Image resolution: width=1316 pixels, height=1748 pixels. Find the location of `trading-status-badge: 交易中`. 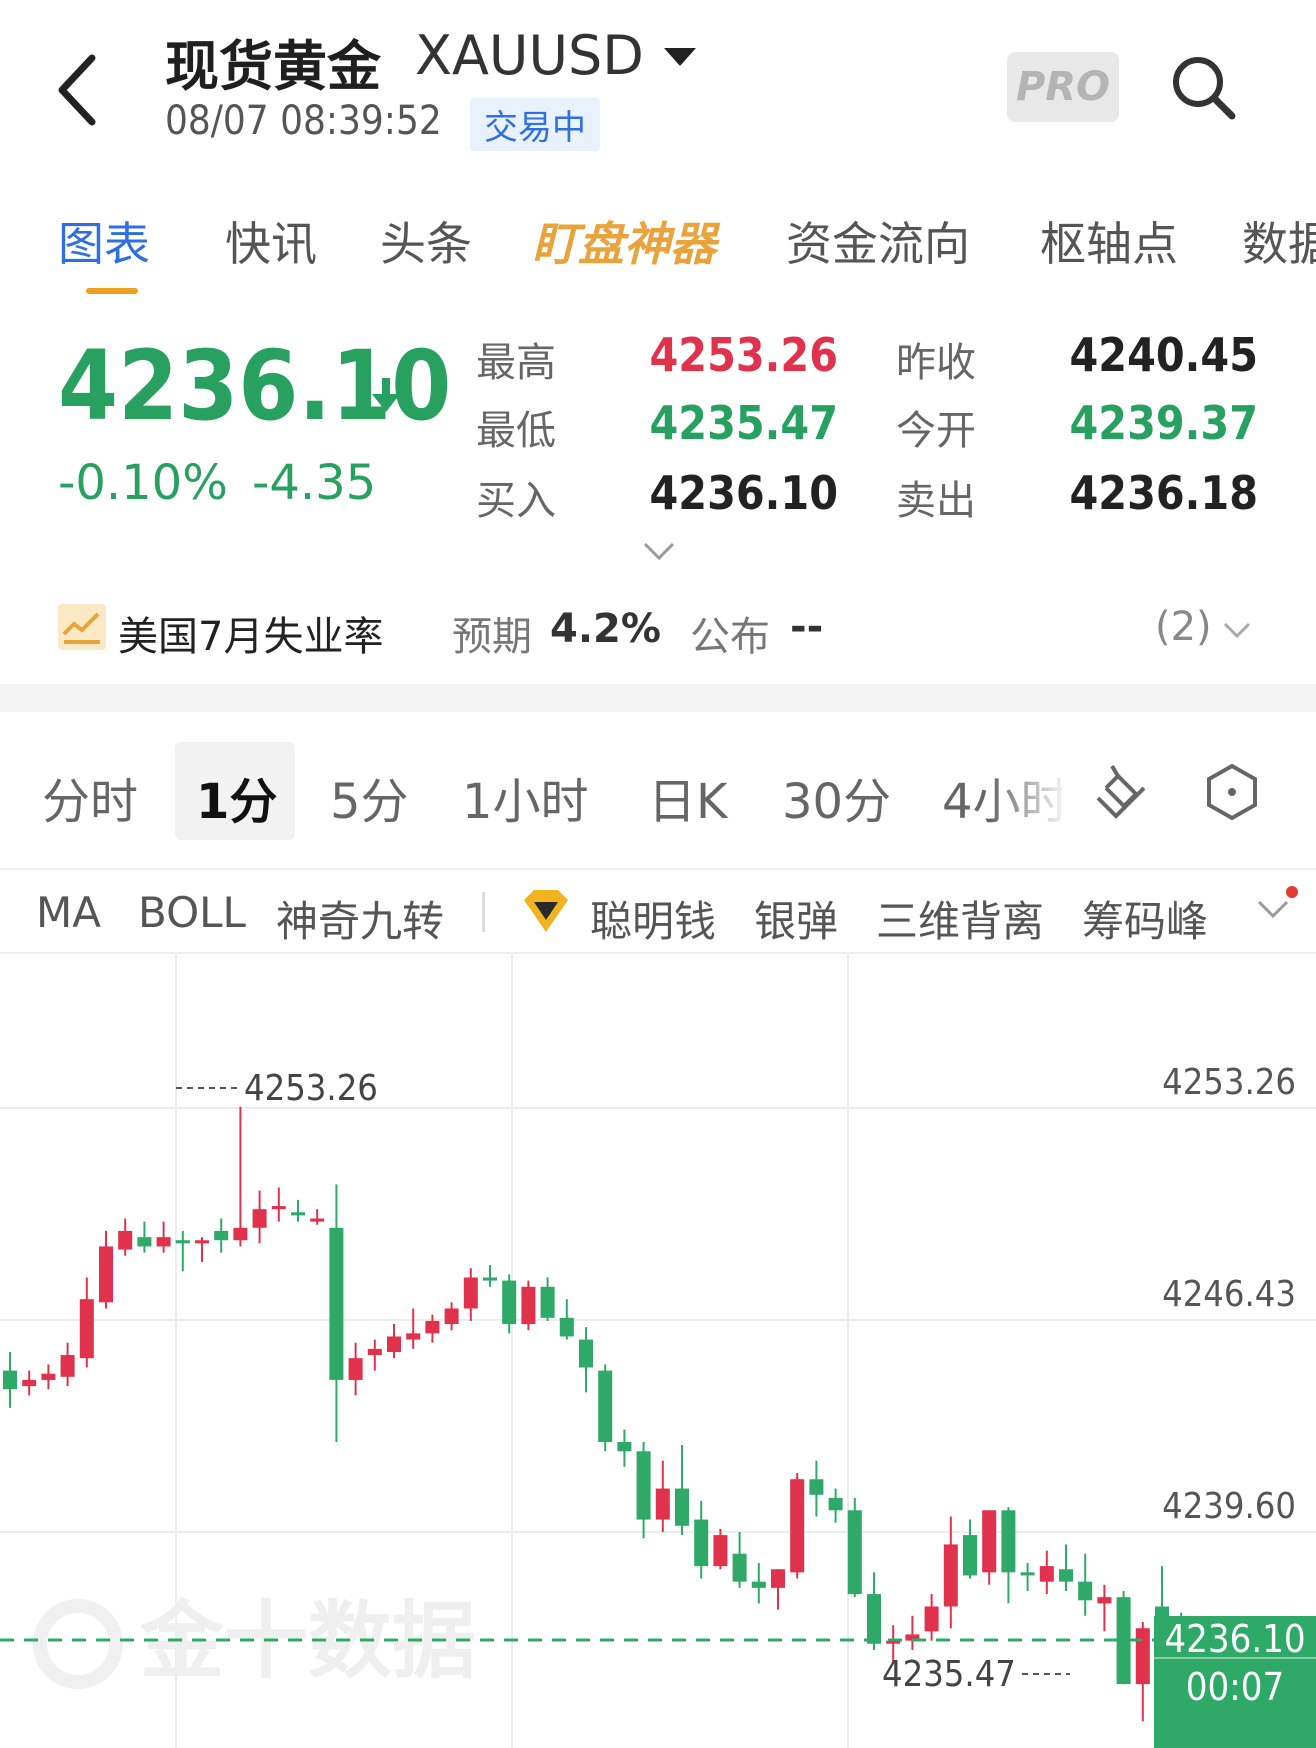

trading-status-badge: 交易中 is located at coordinates (535, 124).